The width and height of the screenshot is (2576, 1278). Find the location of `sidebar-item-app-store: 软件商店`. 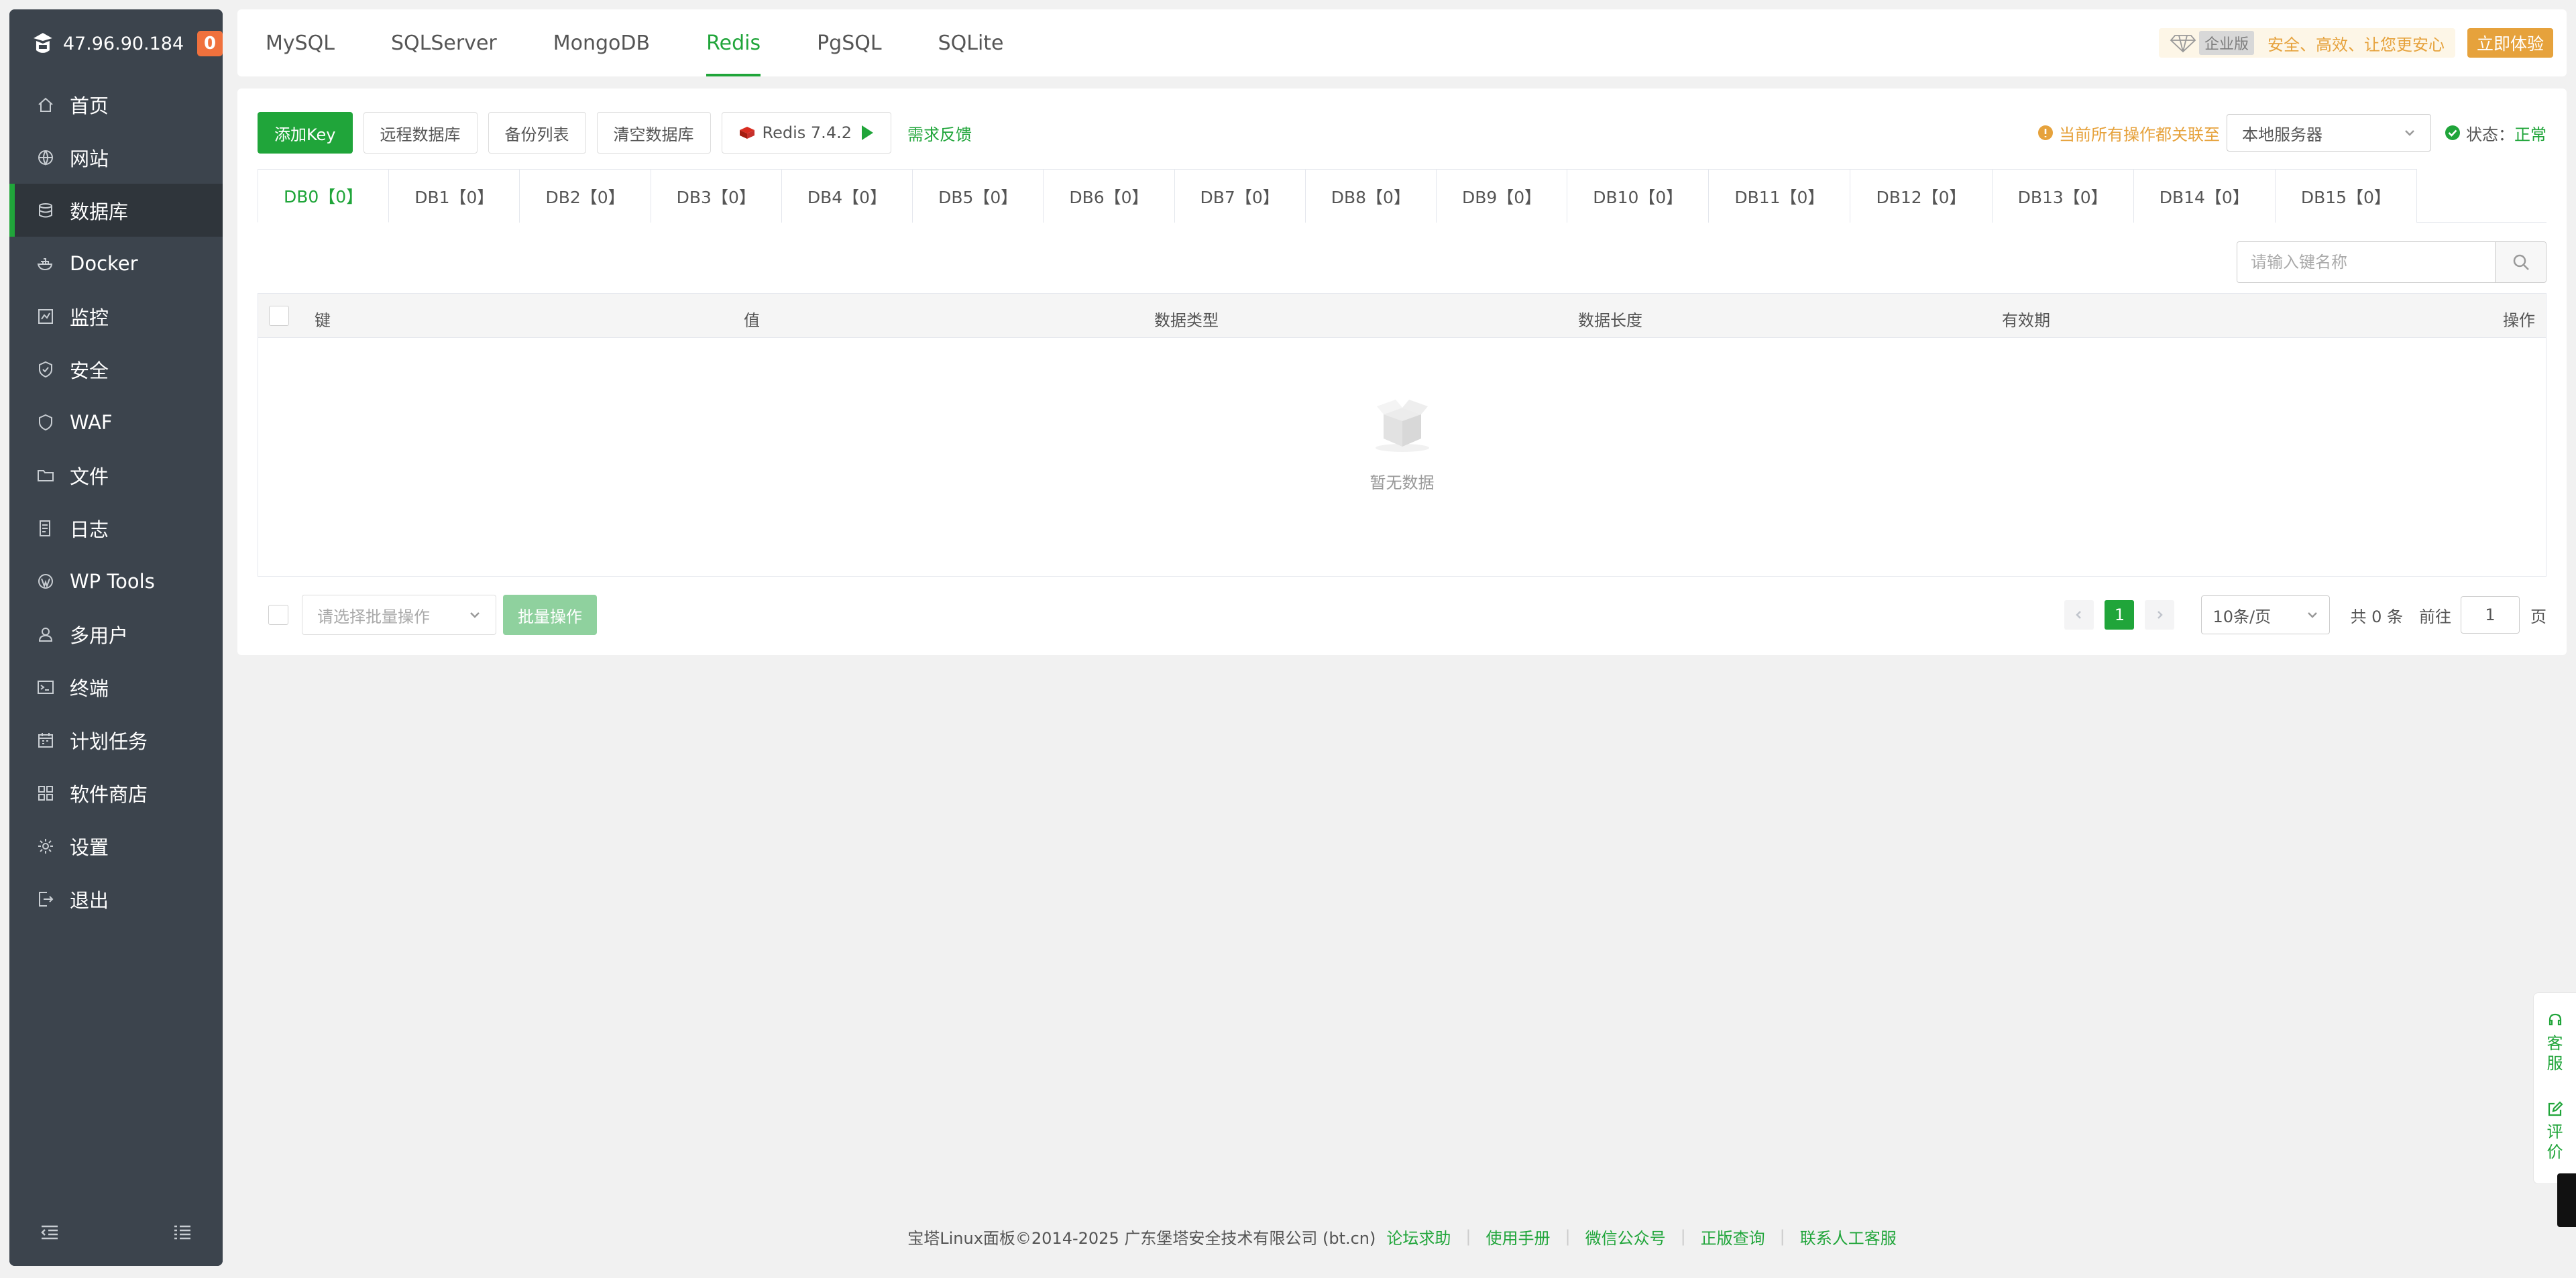

sidebar-item-app-store: 软件商店 is located at coordinates (116, 792).